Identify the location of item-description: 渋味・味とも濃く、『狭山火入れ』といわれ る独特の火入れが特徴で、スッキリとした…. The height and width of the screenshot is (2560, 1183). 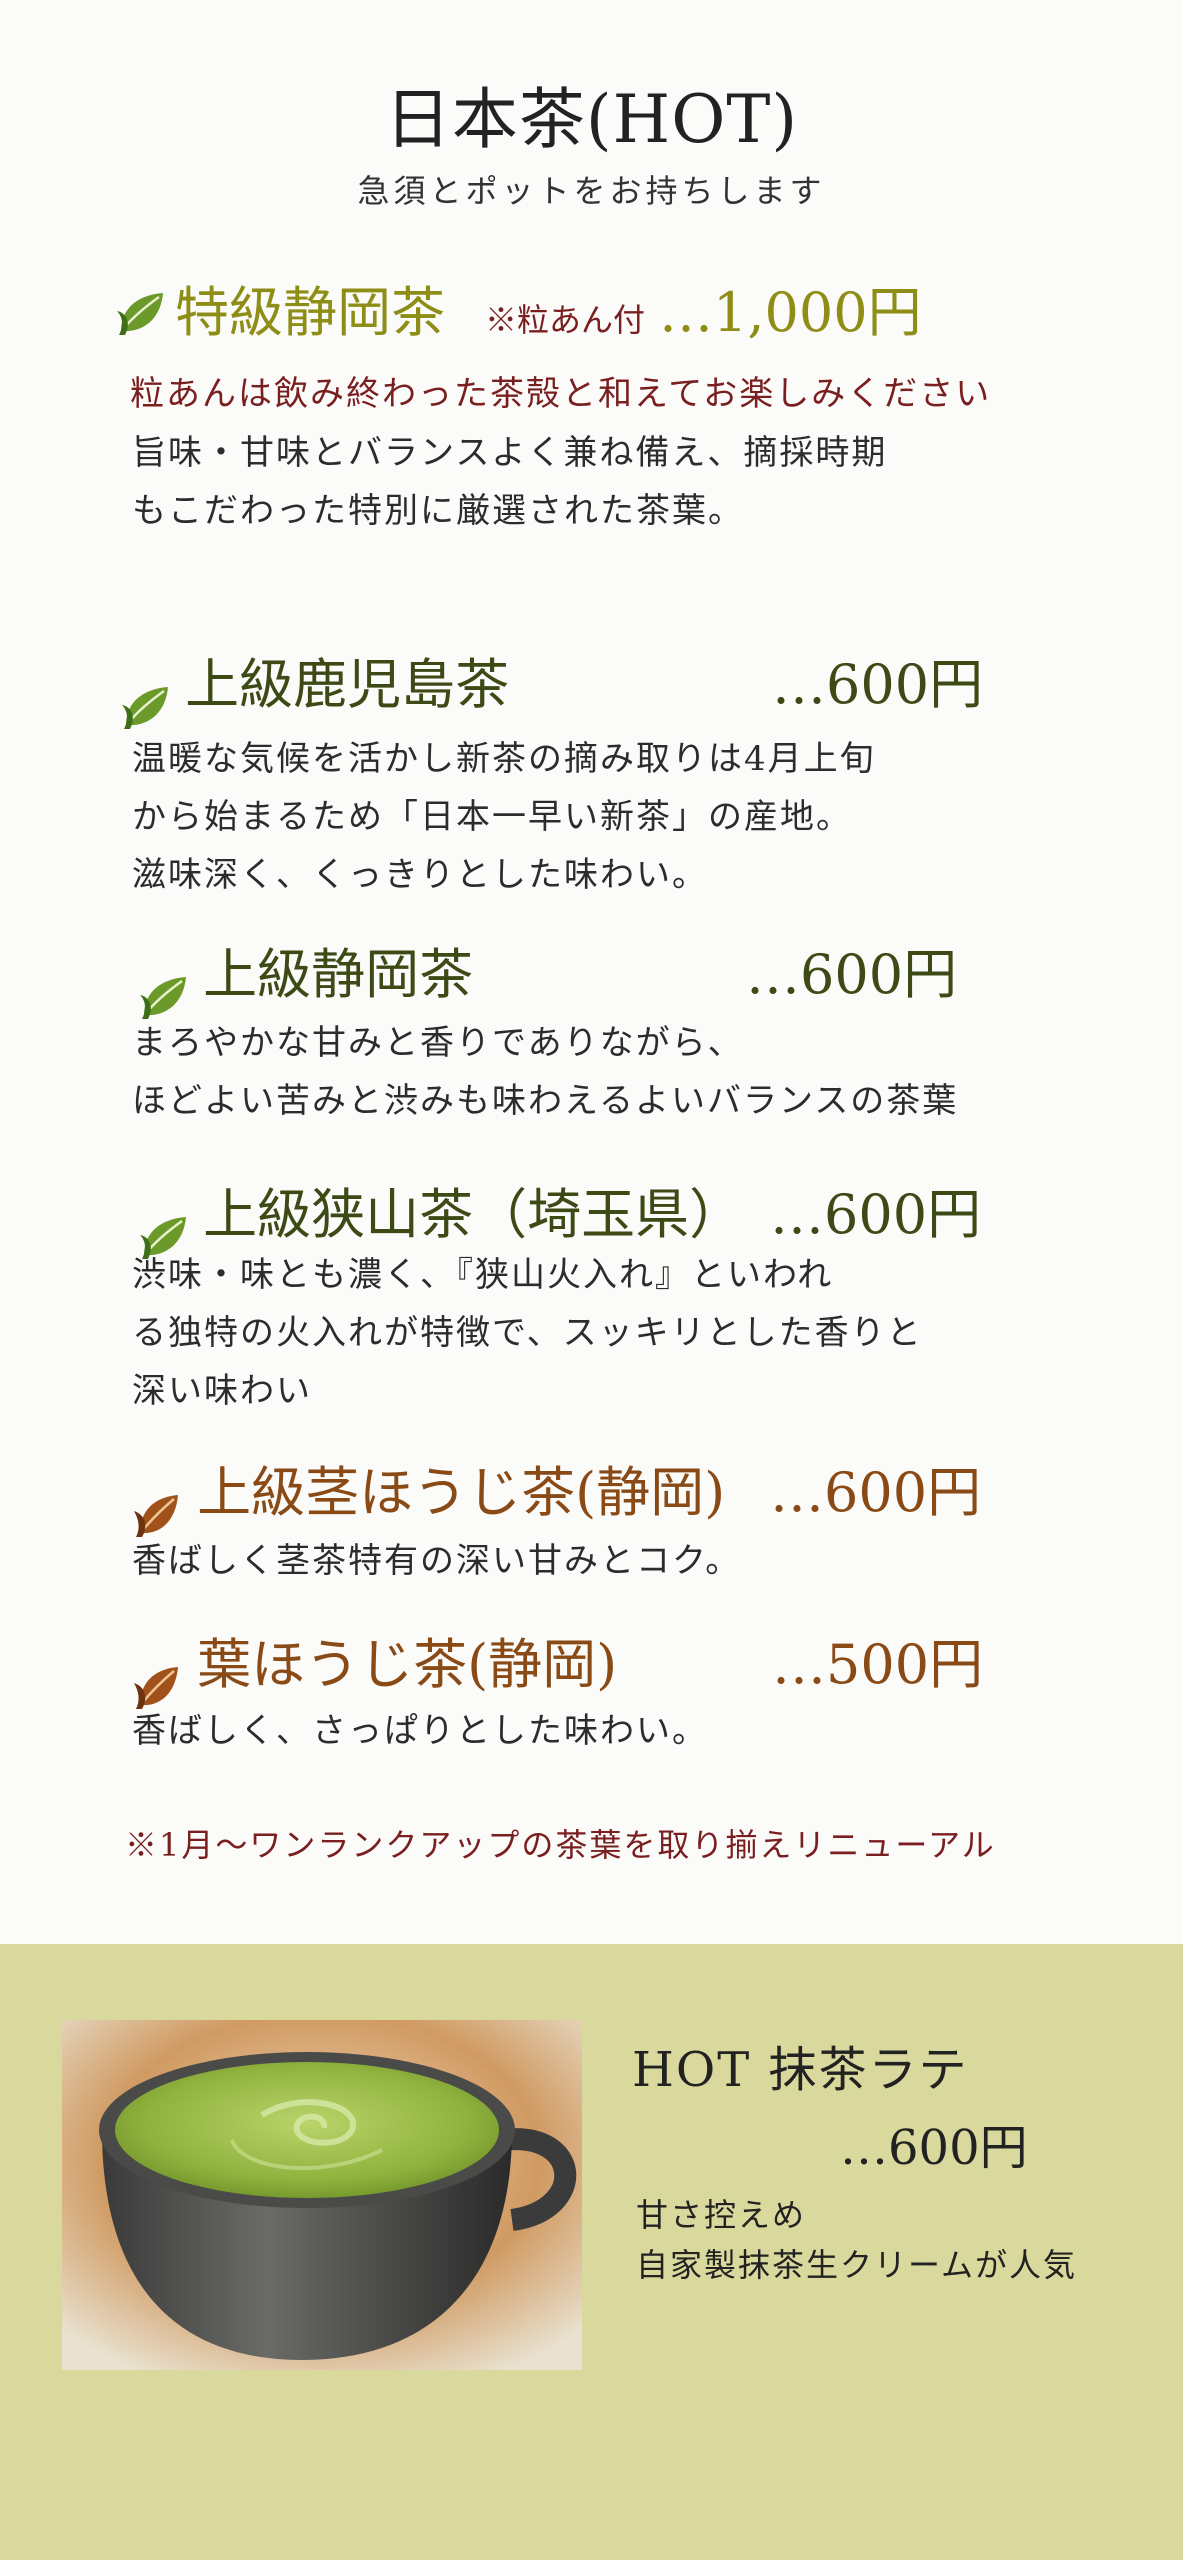
(527, 1333).